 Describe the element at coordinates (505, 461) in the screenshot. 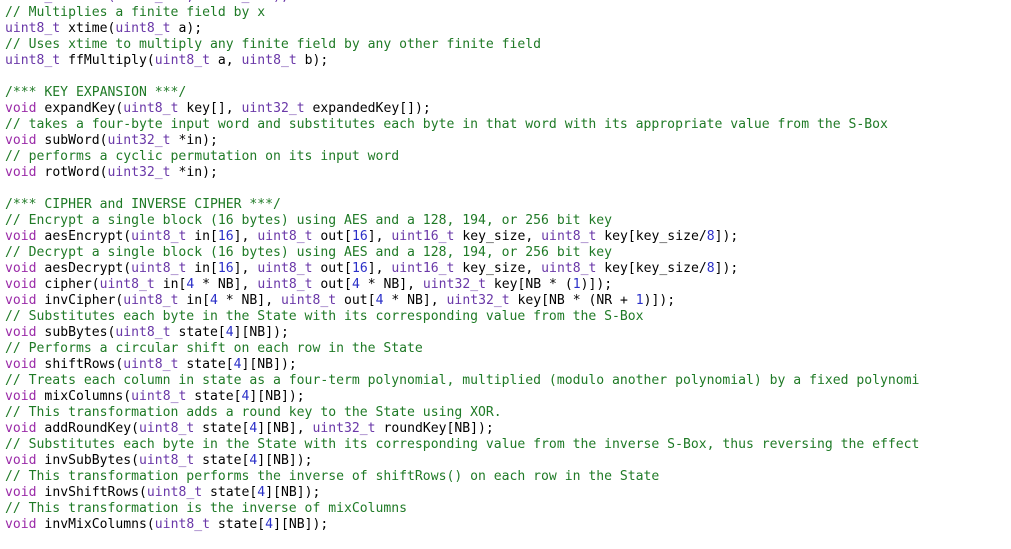

I see `code-line: void invSubBytes(uint8_t state[4][NB]);` at that location.